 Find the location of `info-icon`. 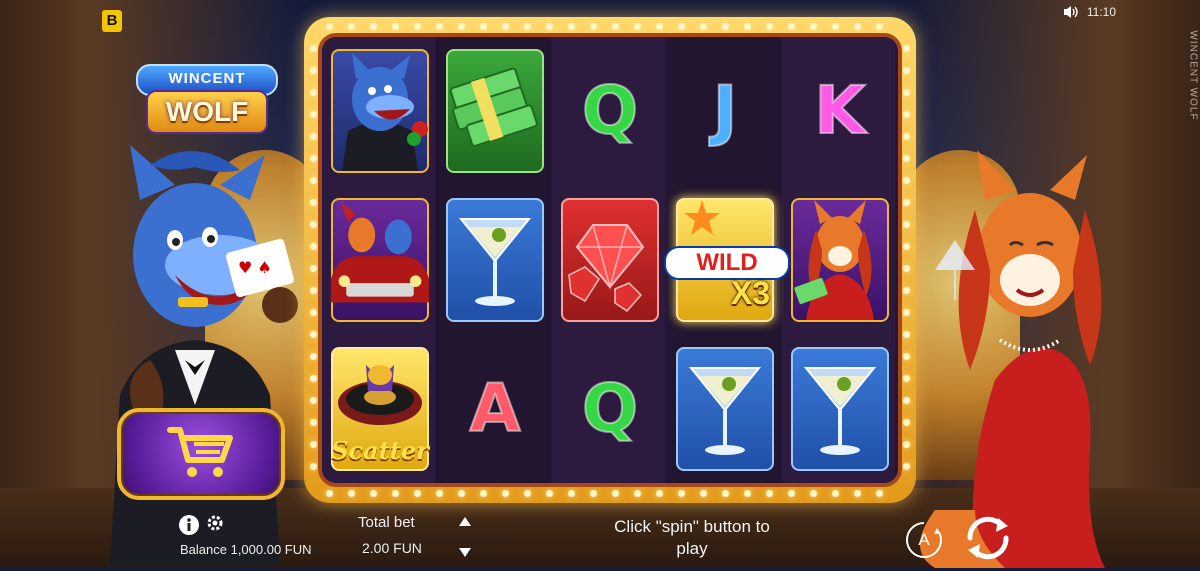

info-icon is located at coordinates (189, 527).